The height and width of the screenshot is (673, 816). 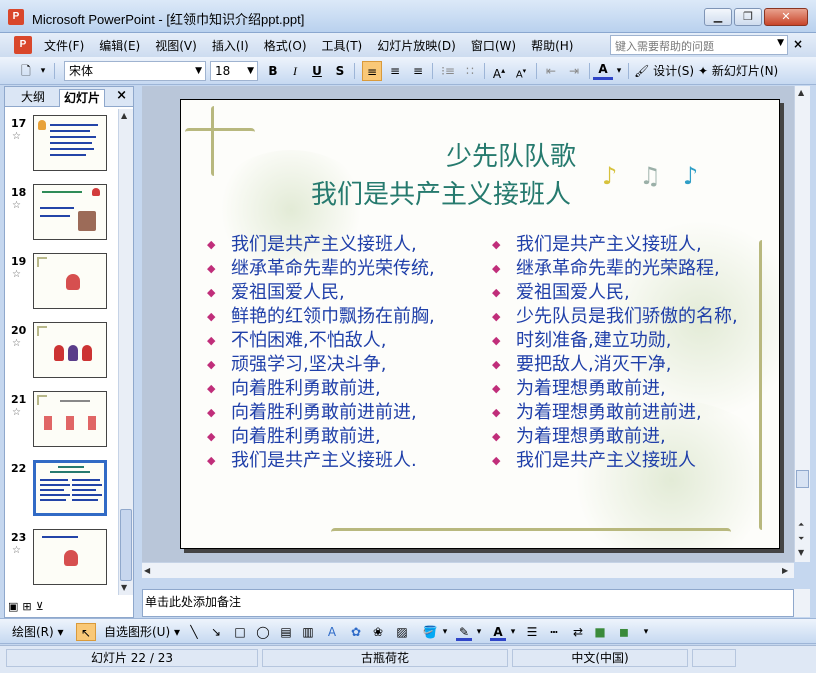 I want to click on rectangle-tool-icon: □, so click(x=240, y=632).